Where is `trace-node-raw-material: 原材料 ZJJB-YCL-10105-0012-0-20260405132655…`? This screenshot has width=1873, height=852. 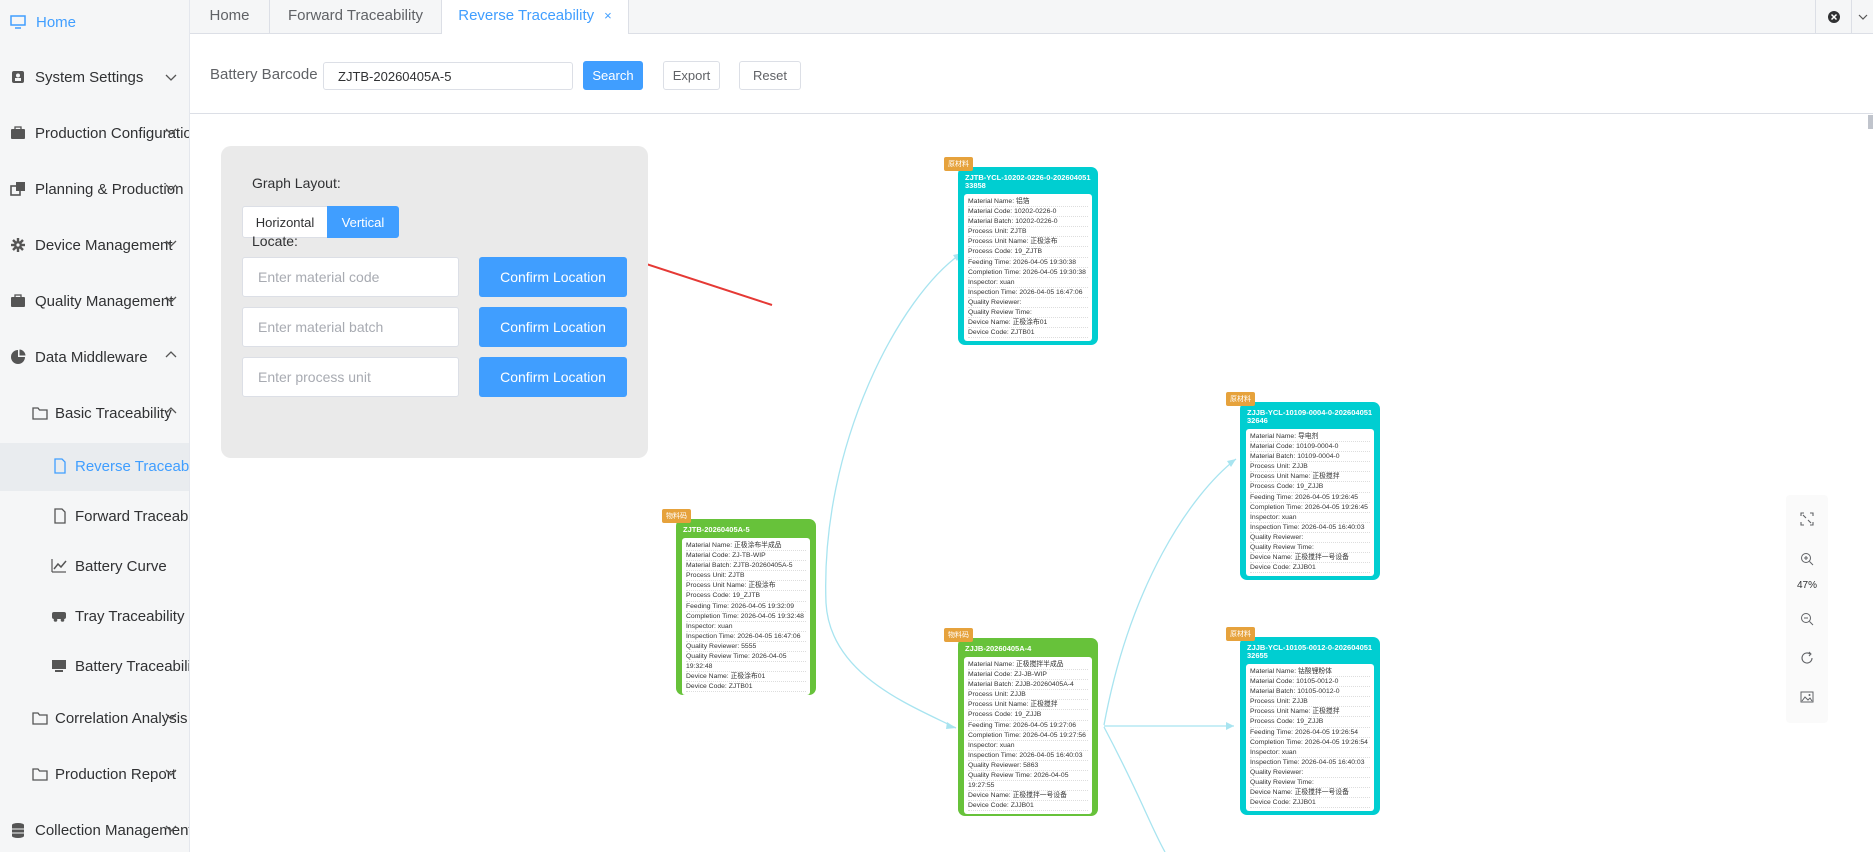
trace-node-raw-material: 原材料 ZJJB-YCL-10105-0012-0-20260405132655… is located at coordinates (1303, 721).